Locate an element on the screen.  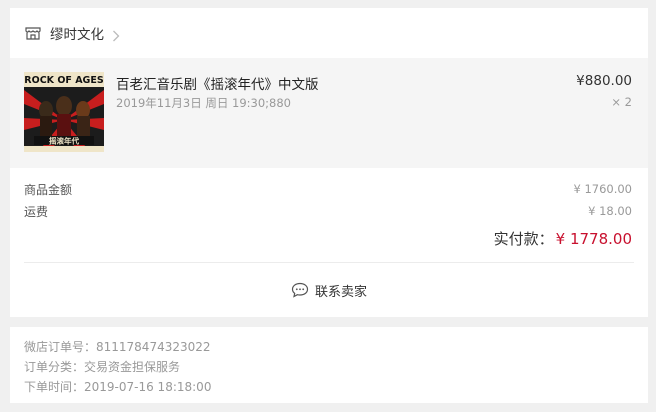
shop-icon is located at coordinates (33, 33).